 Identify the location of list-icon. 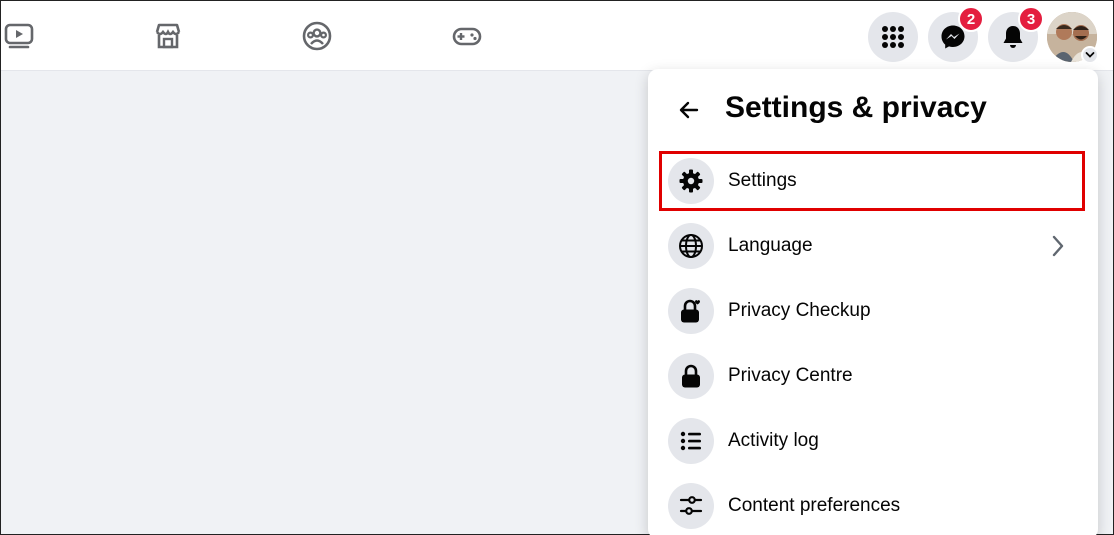
(691, 441).